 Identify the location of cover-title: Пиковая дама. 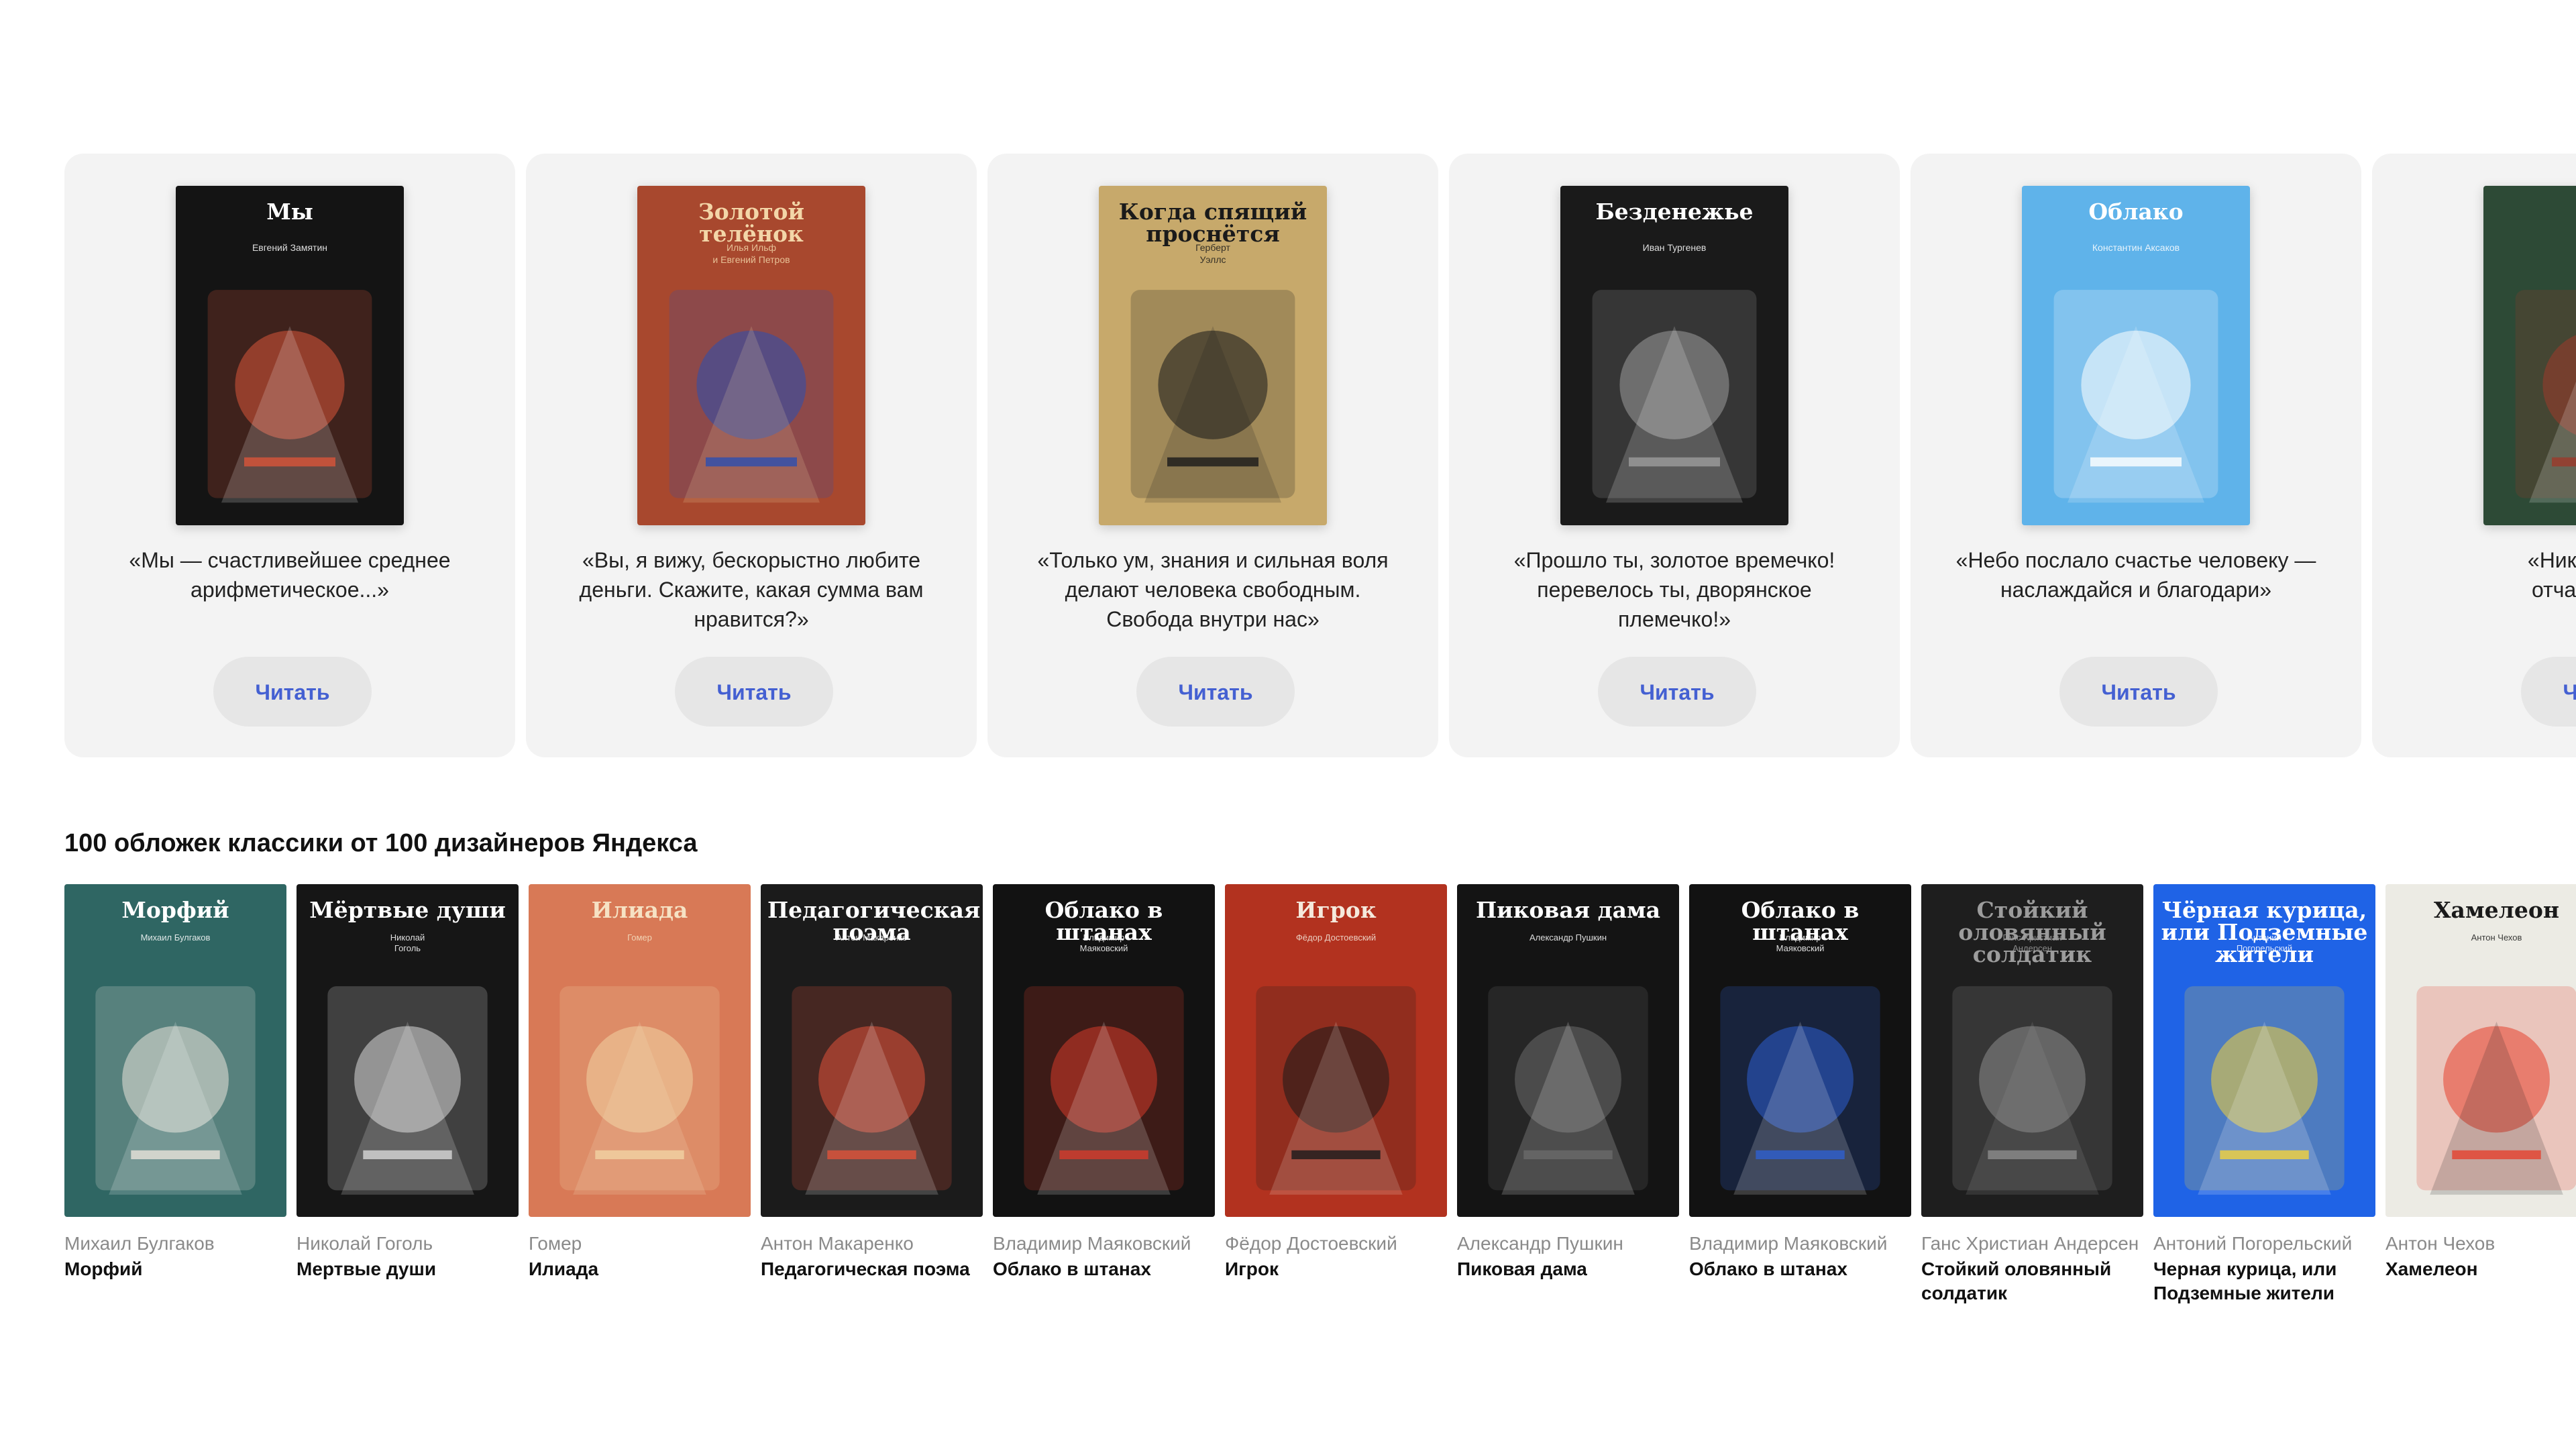
(1568, 910).